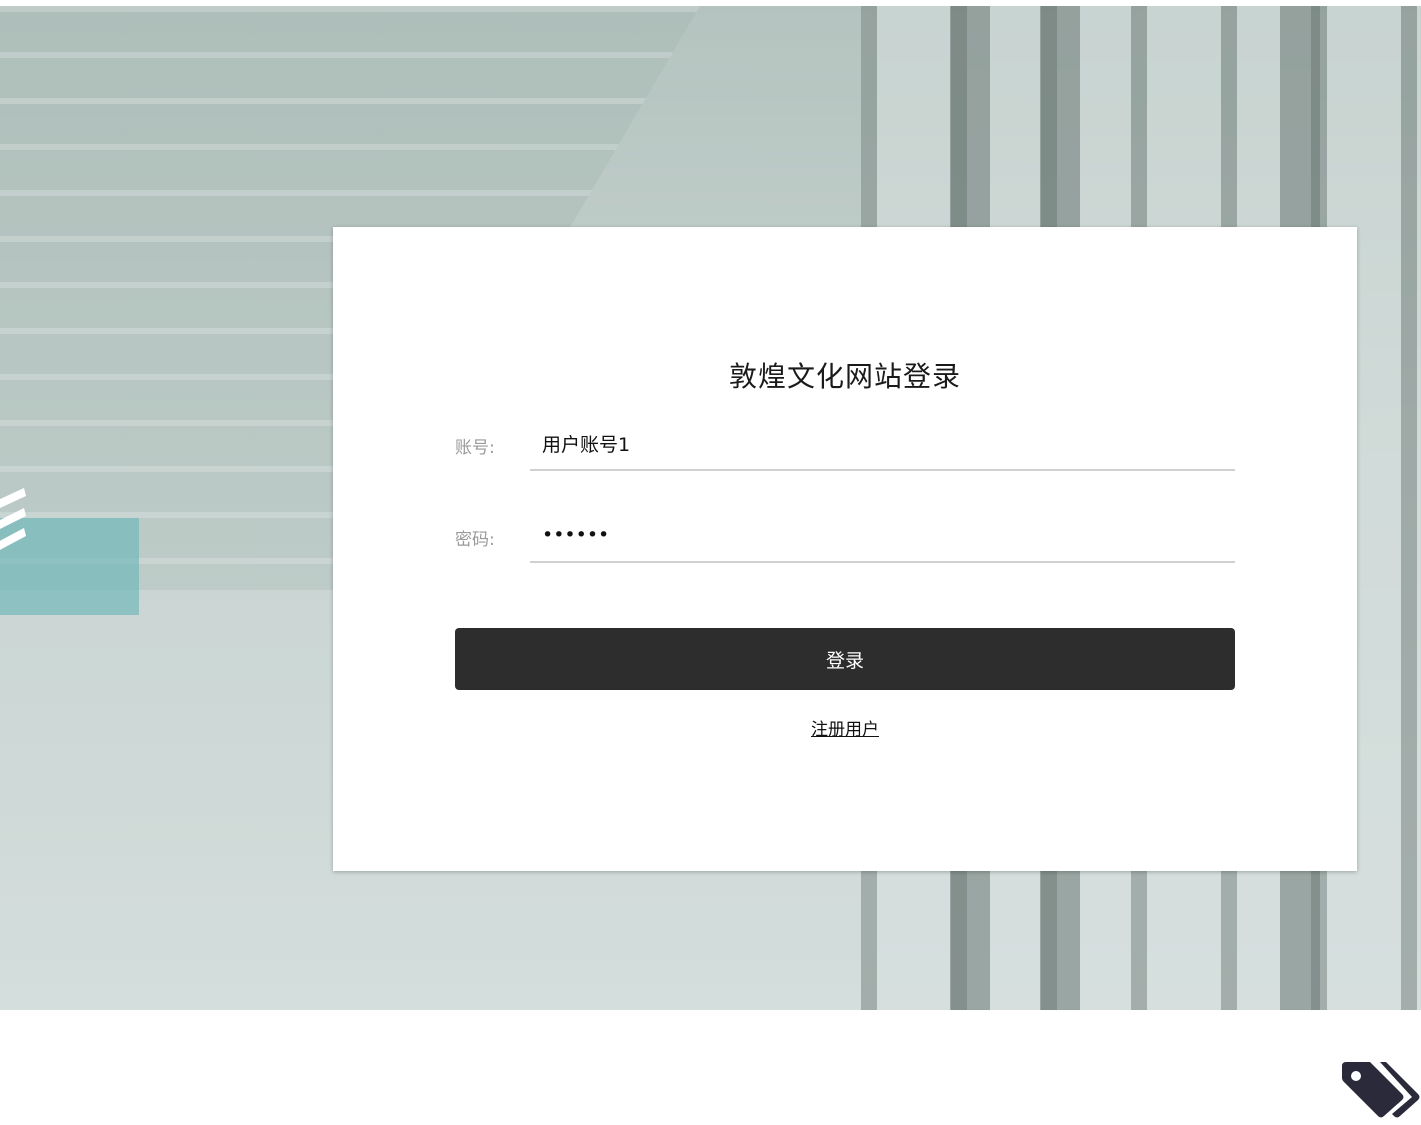 This screenshot has width=1421, height=1125. What do you see at coordinates (844, 376) in the screenshot?
I see `login-title: 敦煌文化网站登录` at bounding box center [844, 376].